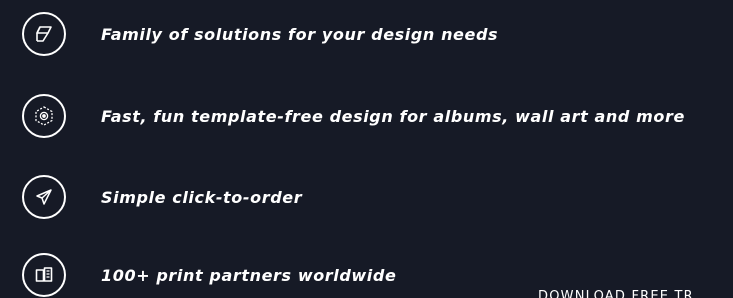  What do you see at coordinates (44, 197) in the screenshot?
I see `paper-plane-icon` at bounding box center [44, 197].